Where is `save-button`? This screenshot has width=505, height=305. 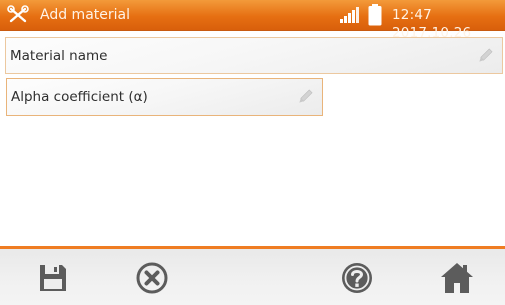
save-button is located at coordinates (53, 278).